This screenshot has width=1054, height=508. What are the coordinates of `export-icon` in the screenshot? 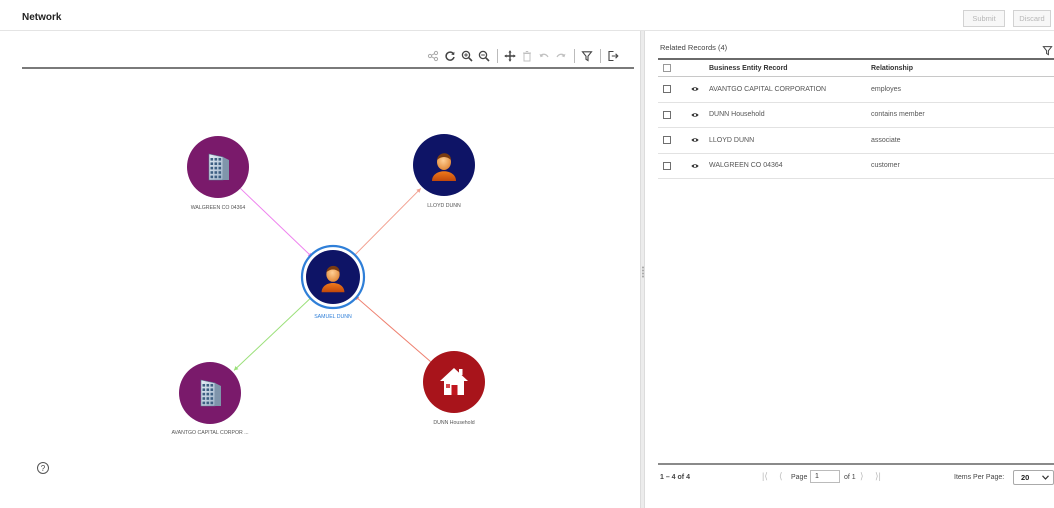 It's located at (612, 56).